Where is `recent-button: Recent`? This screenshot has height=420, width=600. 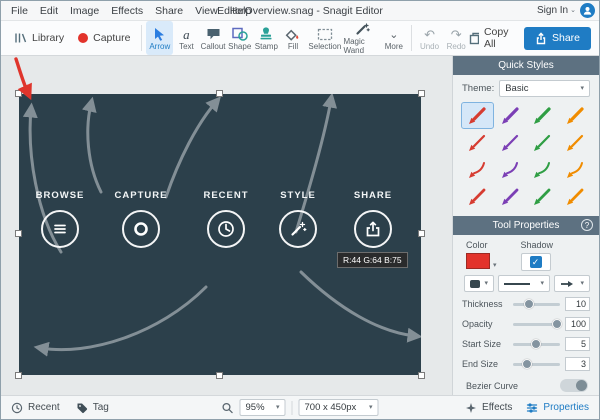
recent-button: Recent is located at coordinates (35, 408).